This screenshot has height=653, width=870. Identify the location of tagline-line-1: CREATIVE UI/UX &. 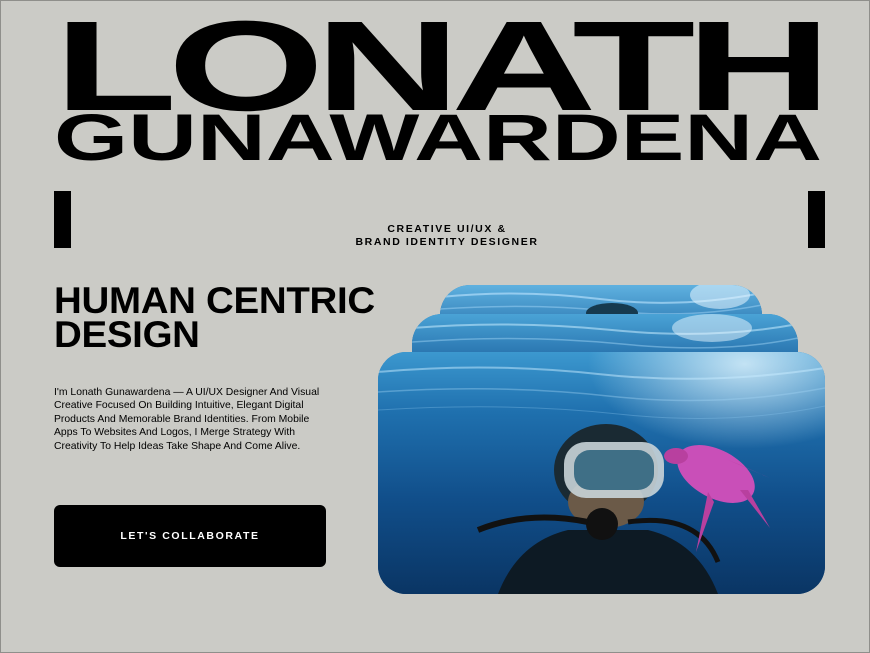
(447, 229).